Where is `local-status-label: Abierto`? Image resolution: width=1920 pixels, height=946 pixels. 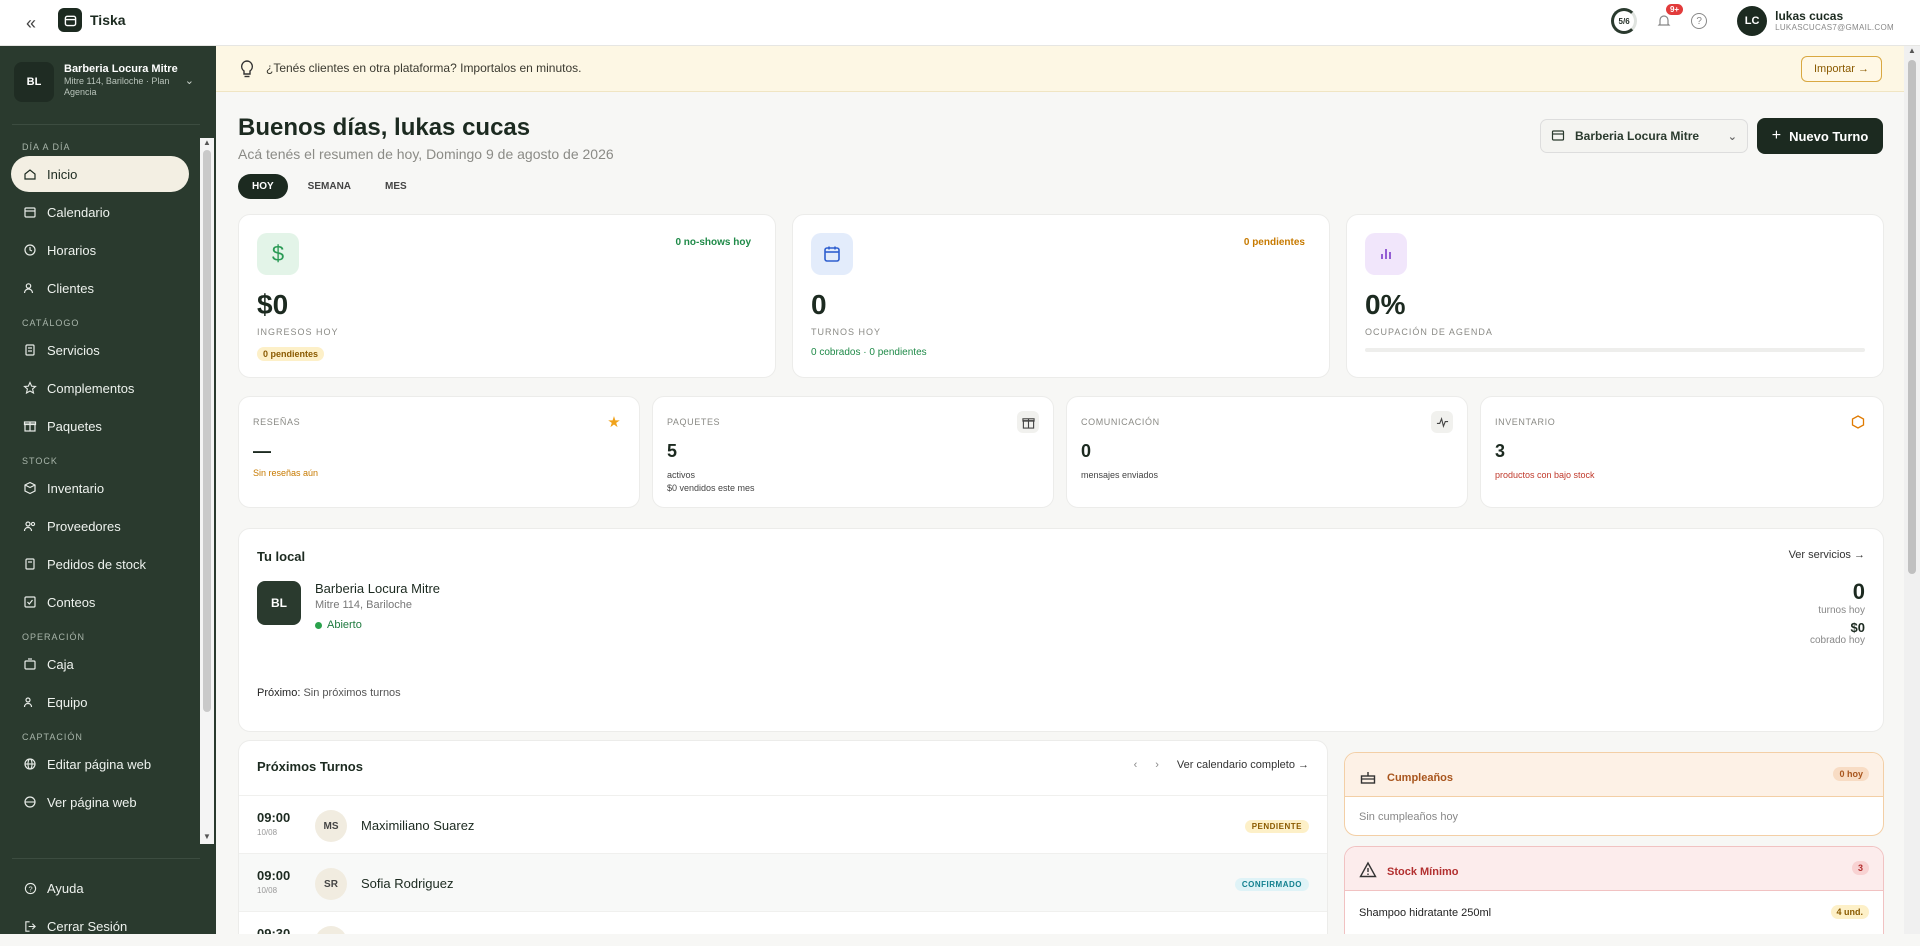 local-status-label: Abierto is located at coordinates (344, 625).